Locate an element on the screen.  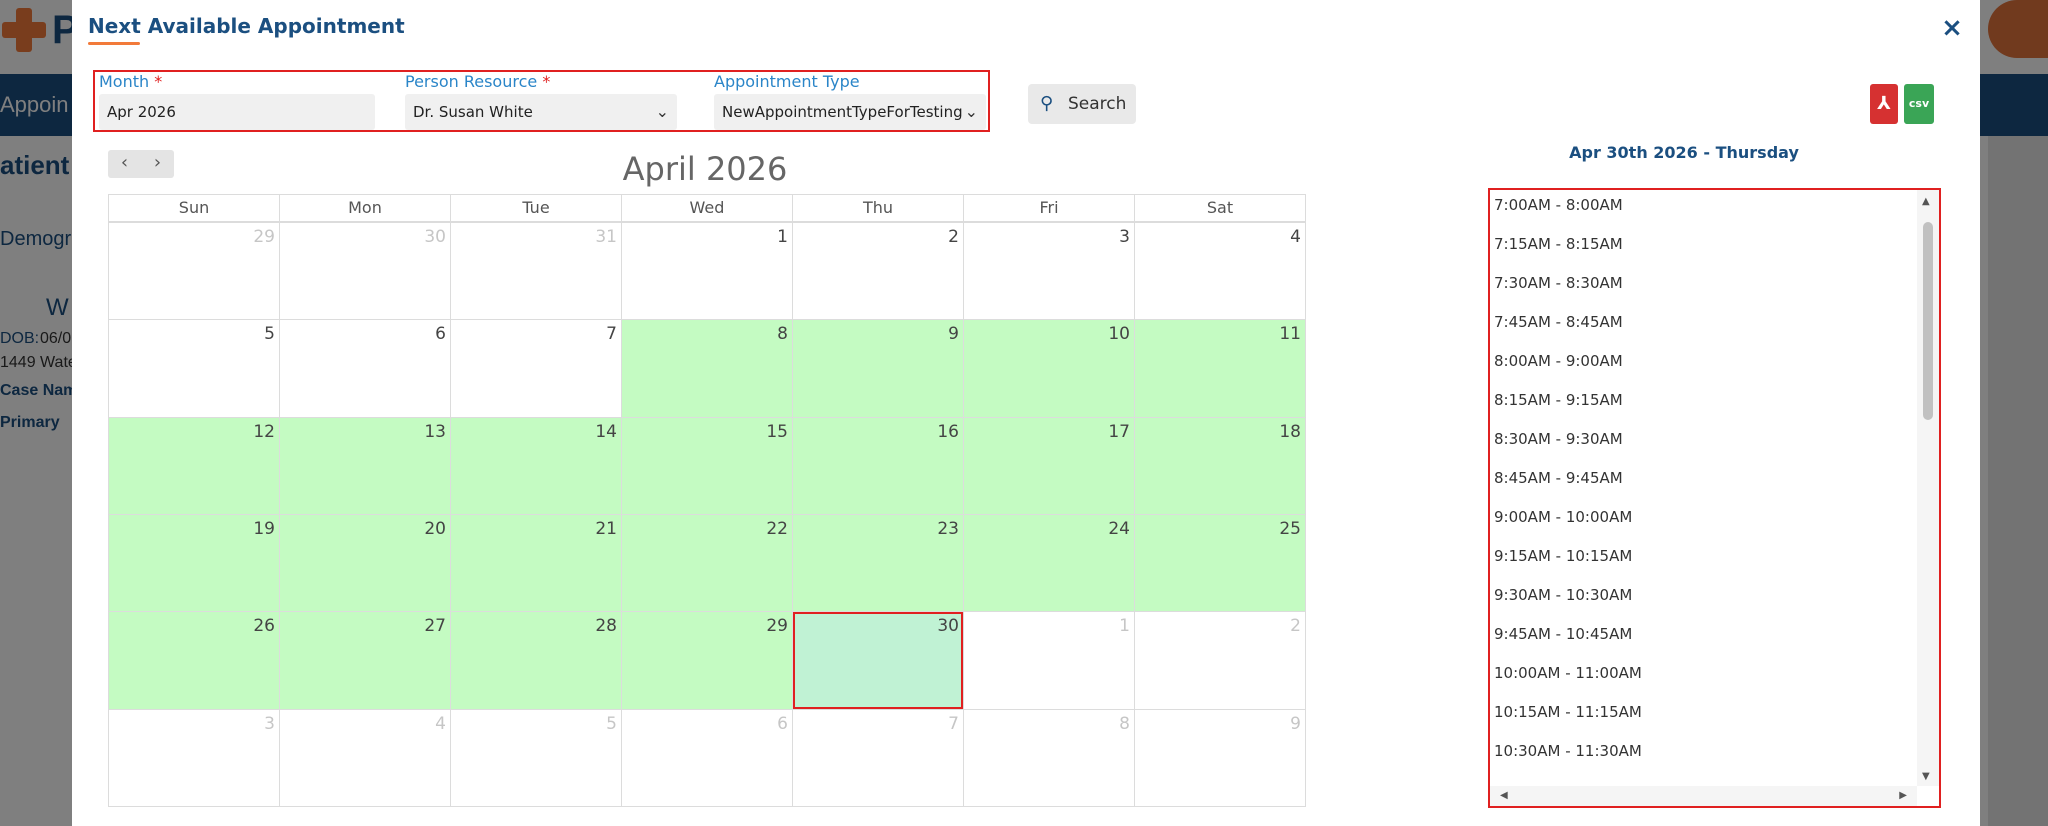
scroll-up-icon: ▲ is located at coordinates (1926, 201).